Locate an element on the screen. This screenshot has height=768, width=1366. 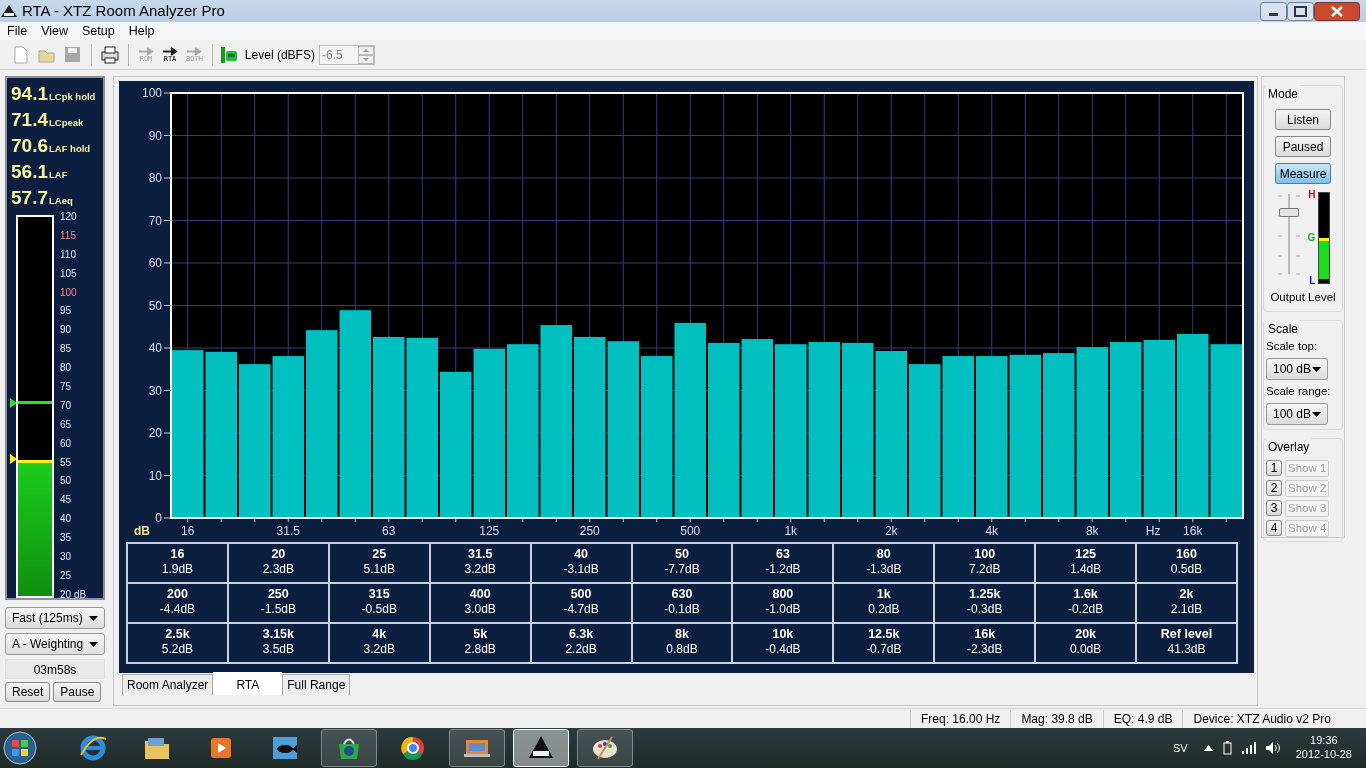
scale-label: 70 is located at coordinates (66, 405).